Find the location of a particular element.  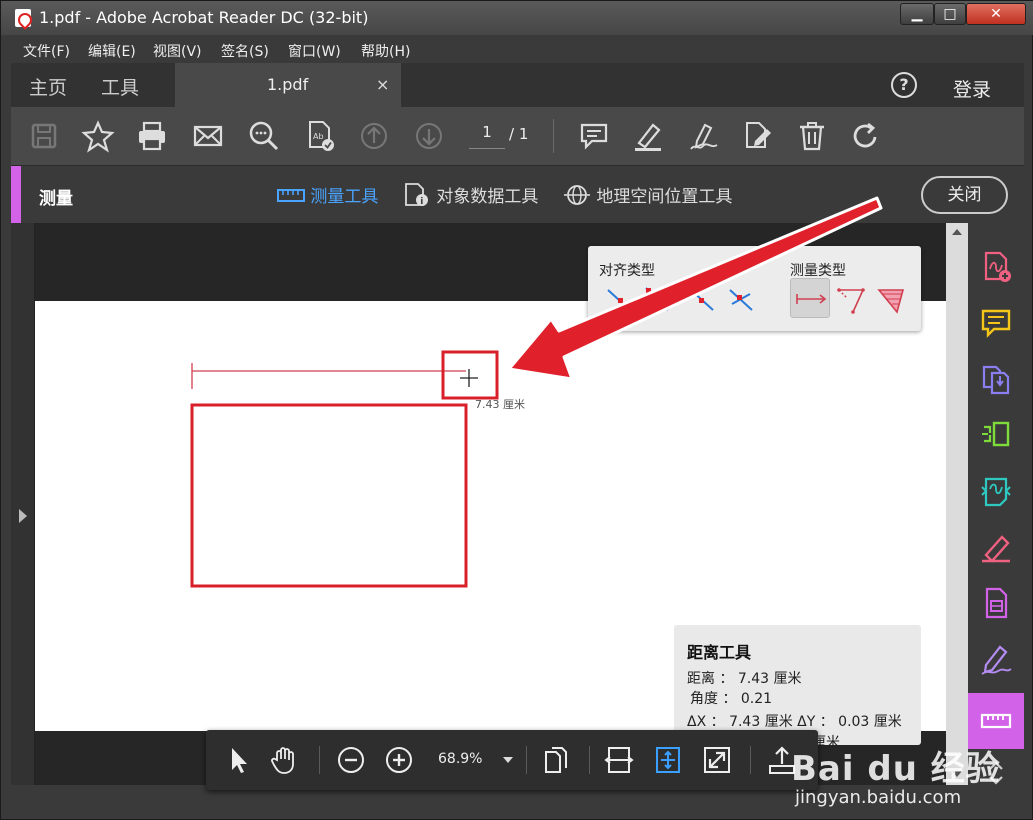

perimeter-type-icon is located at coordinates (851, 300).